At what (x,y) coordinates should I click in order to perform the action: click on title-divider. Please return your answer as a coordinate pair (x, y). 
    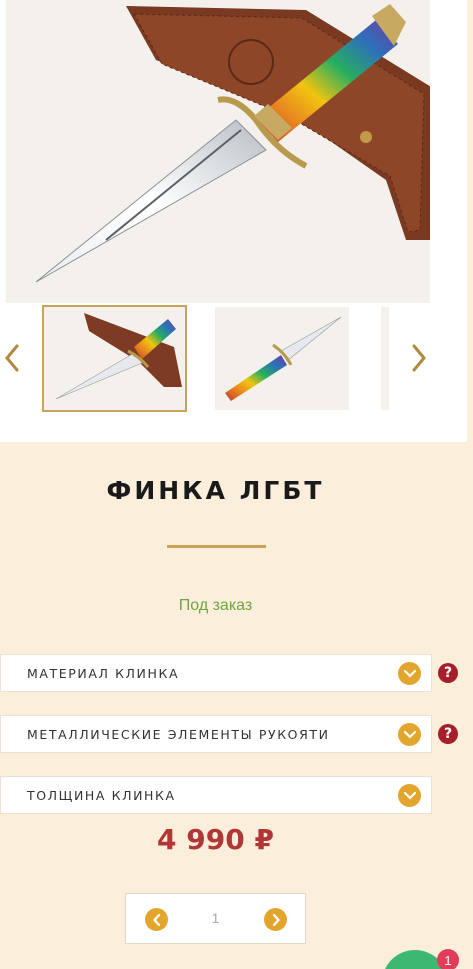
    Looking at the image, I should click on (216, 546).